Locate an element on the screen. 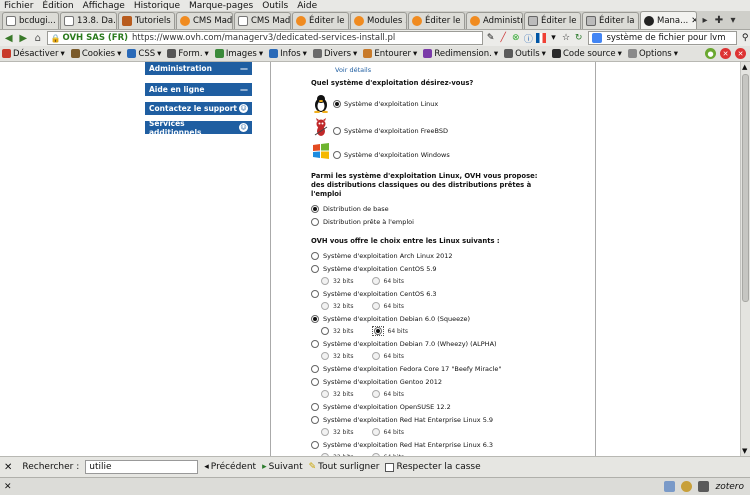  dist-type-option-1: Distribution prête à l'emploi is located at coordinates (431, 221).